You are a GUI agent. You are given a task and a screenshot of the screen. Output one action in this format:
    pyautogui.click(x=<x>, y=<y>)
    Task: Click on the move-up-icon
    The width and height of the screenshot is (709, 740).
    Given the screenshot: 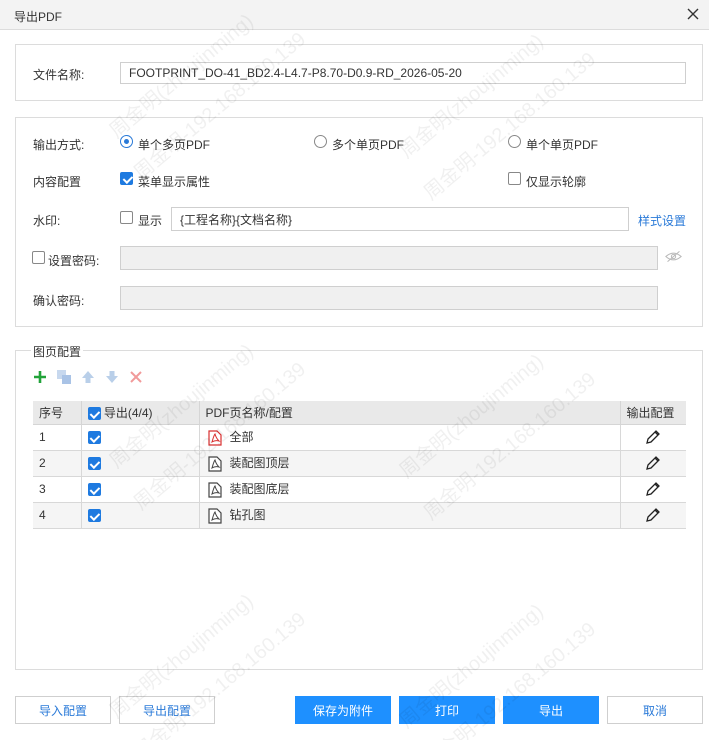 What is the action you would take?
    pyautogui.click(x=88, y=377)
    